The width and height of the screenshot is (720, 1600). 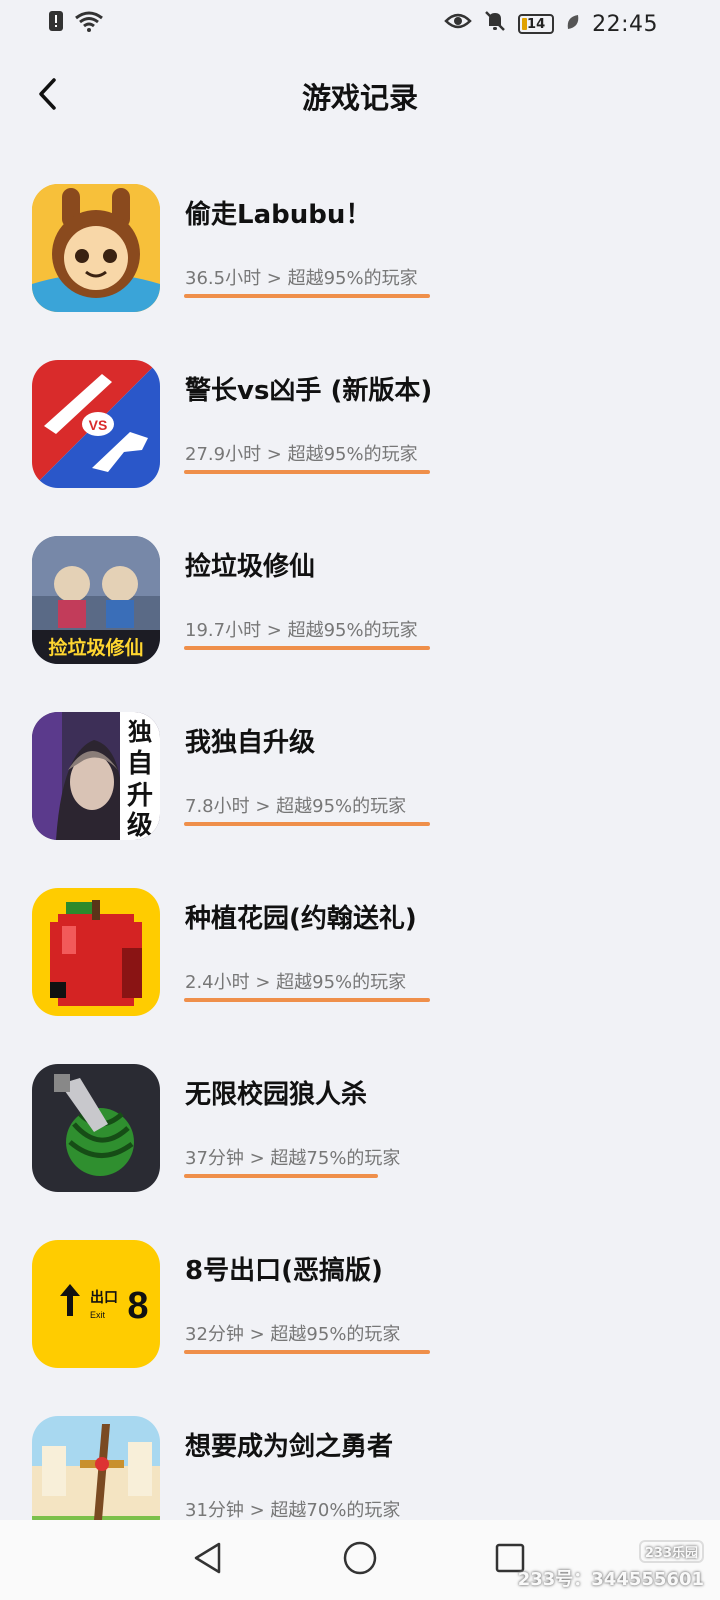 I want to click on game-item: VS 警长vs凶手 (新版本) 27.9小时 > 超越95%的玩家, so click(x=360, y=440).